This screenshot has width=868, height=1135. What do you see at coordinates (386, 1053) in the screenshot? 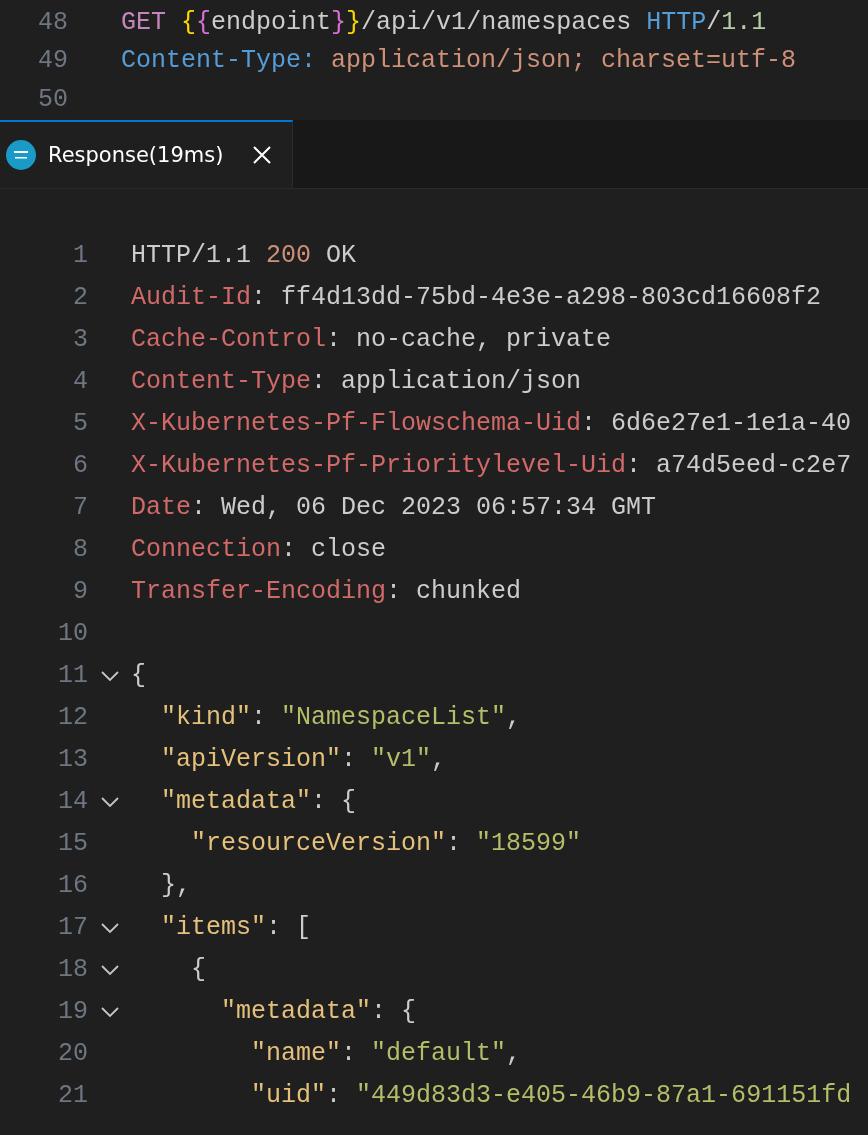
I see `code-line: "name": "default",` at bounding box center [386, 1053].